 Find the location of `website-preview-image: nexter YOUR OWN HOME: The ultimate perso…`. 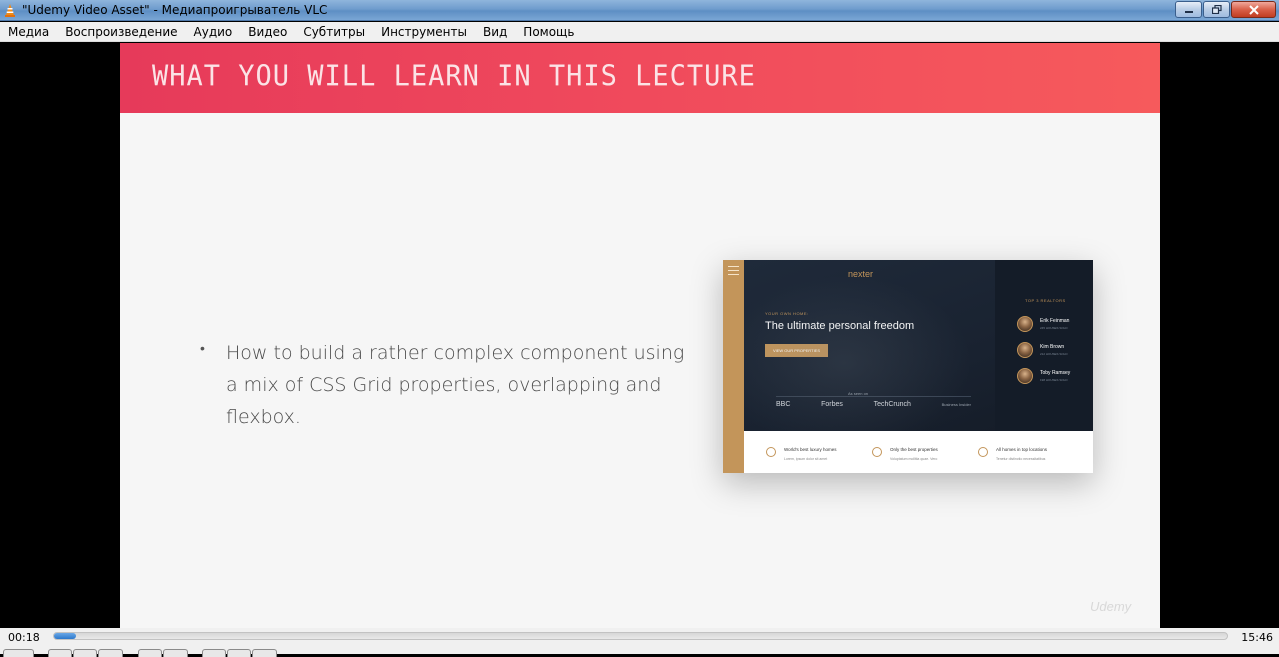

website-preview-image: nexter YOUR OWN HOME: The ultimate perso… is located at coordinates (908, 366).